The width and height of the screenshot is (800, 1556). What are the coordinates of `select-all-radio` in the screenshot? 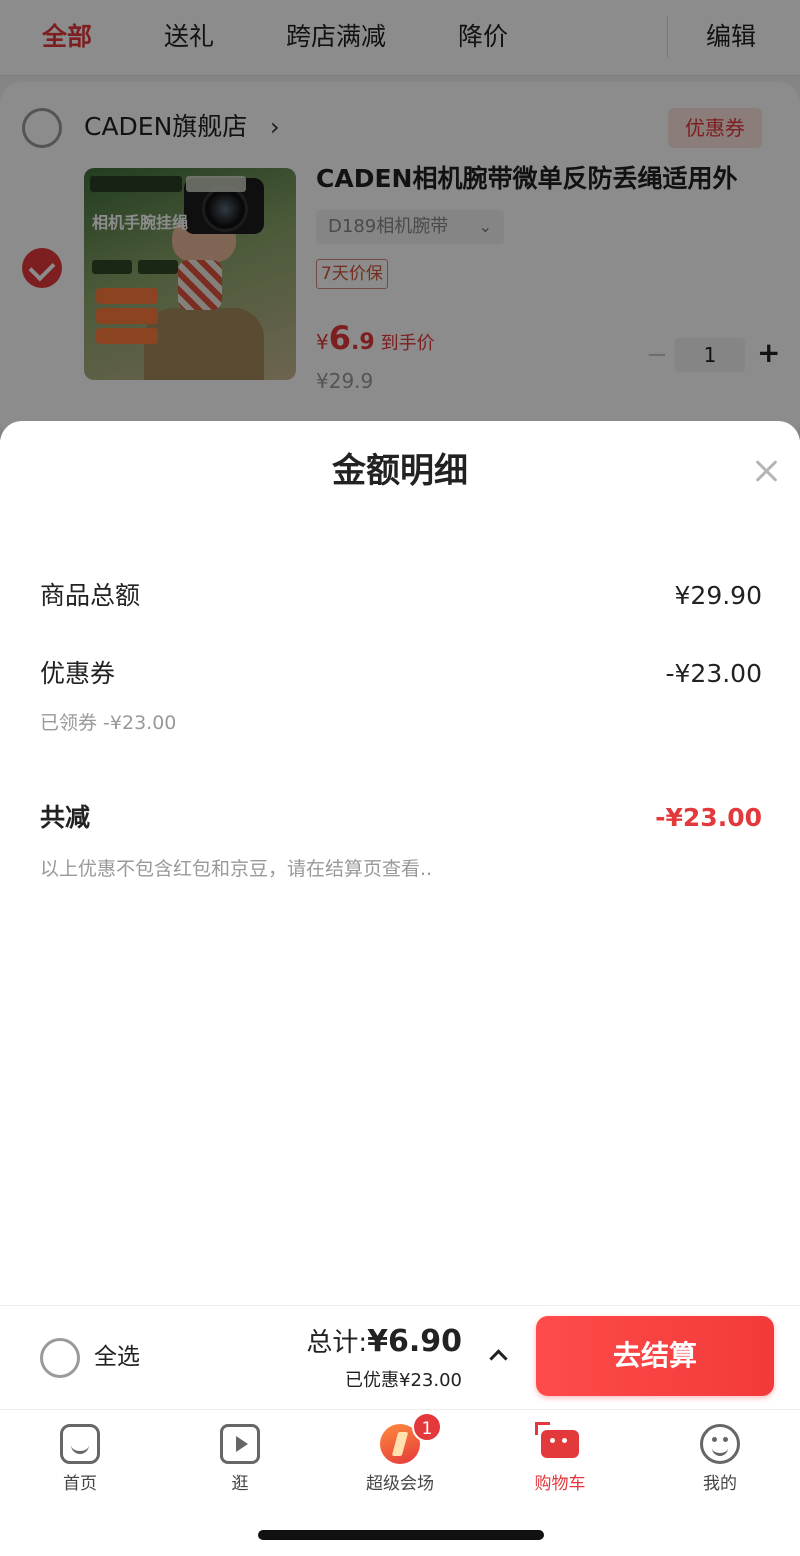 It's located at (60, 1358).